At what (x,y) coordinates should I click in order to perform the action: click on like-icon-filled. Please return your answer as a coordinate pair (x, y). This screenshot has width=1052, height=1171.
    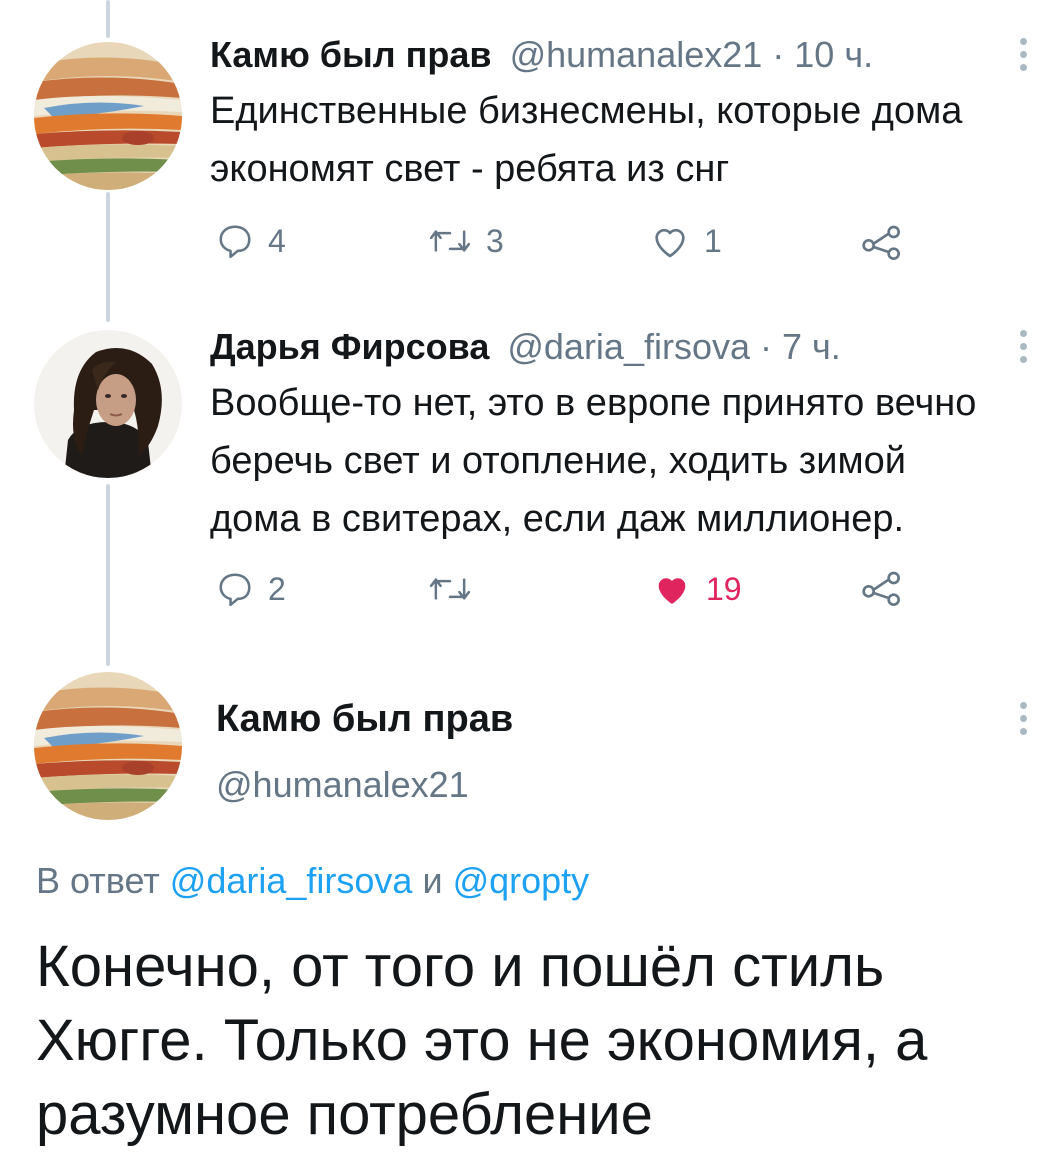
    Looking at the image, I should click on (672, 591).